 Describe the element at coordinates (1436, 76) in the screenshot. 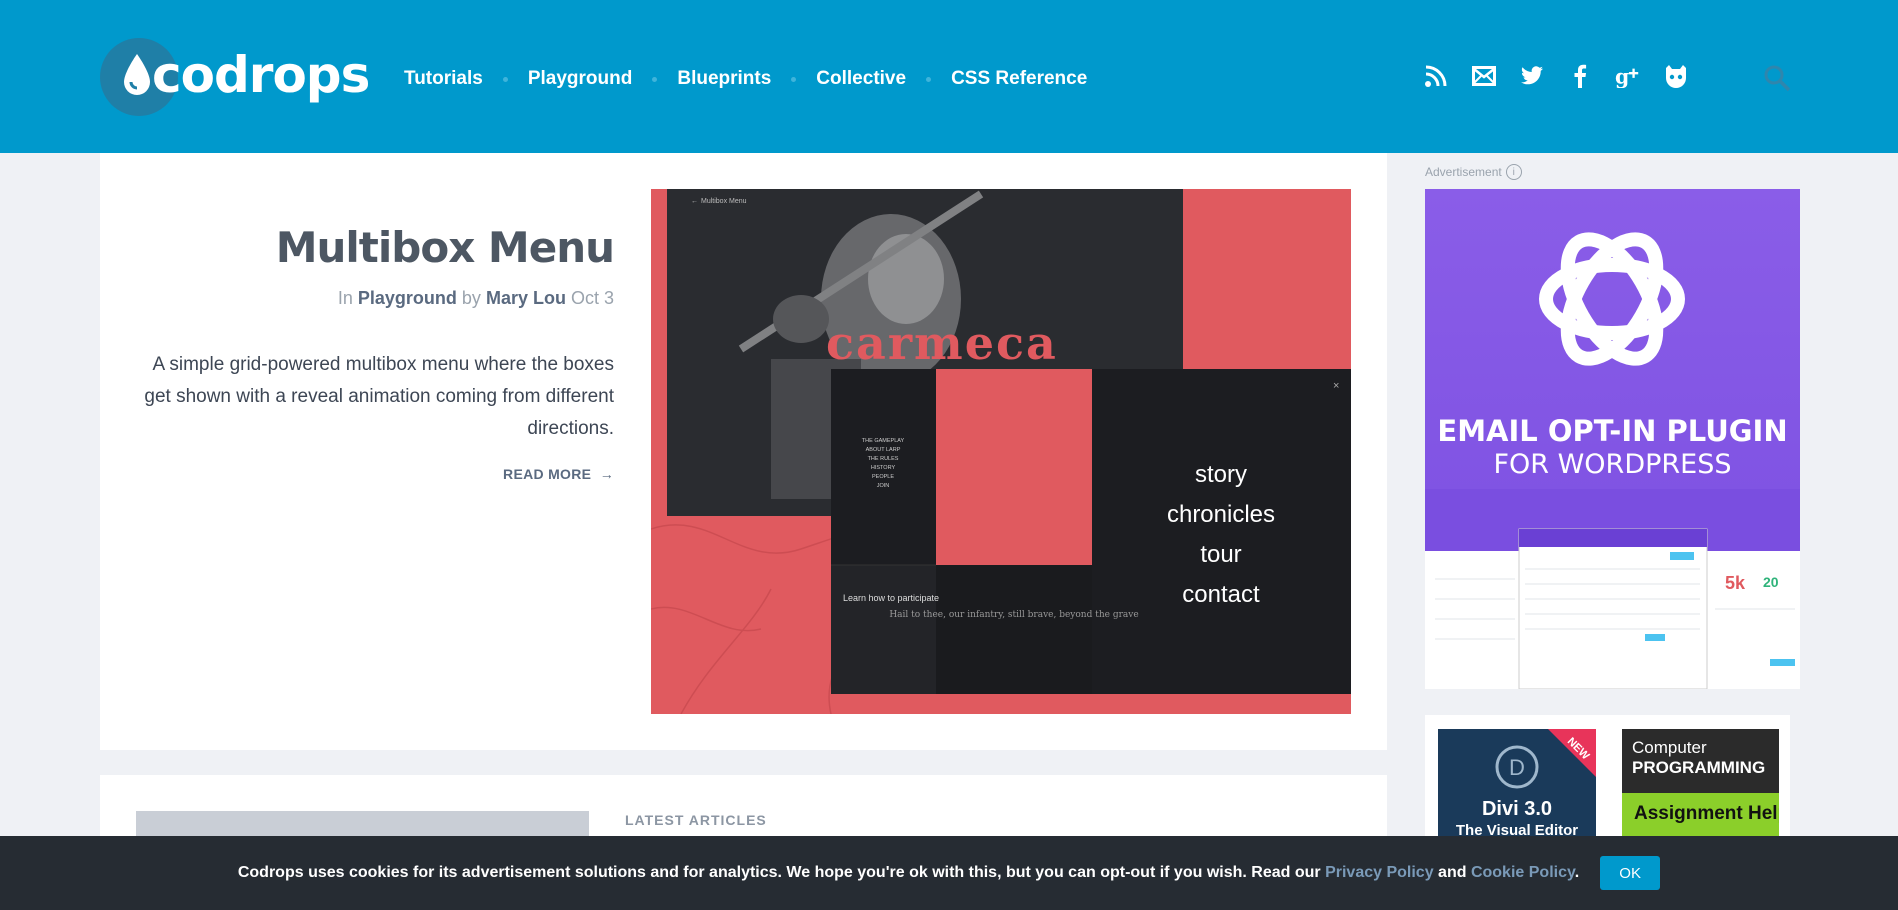

I see `rss-icon` at that location.